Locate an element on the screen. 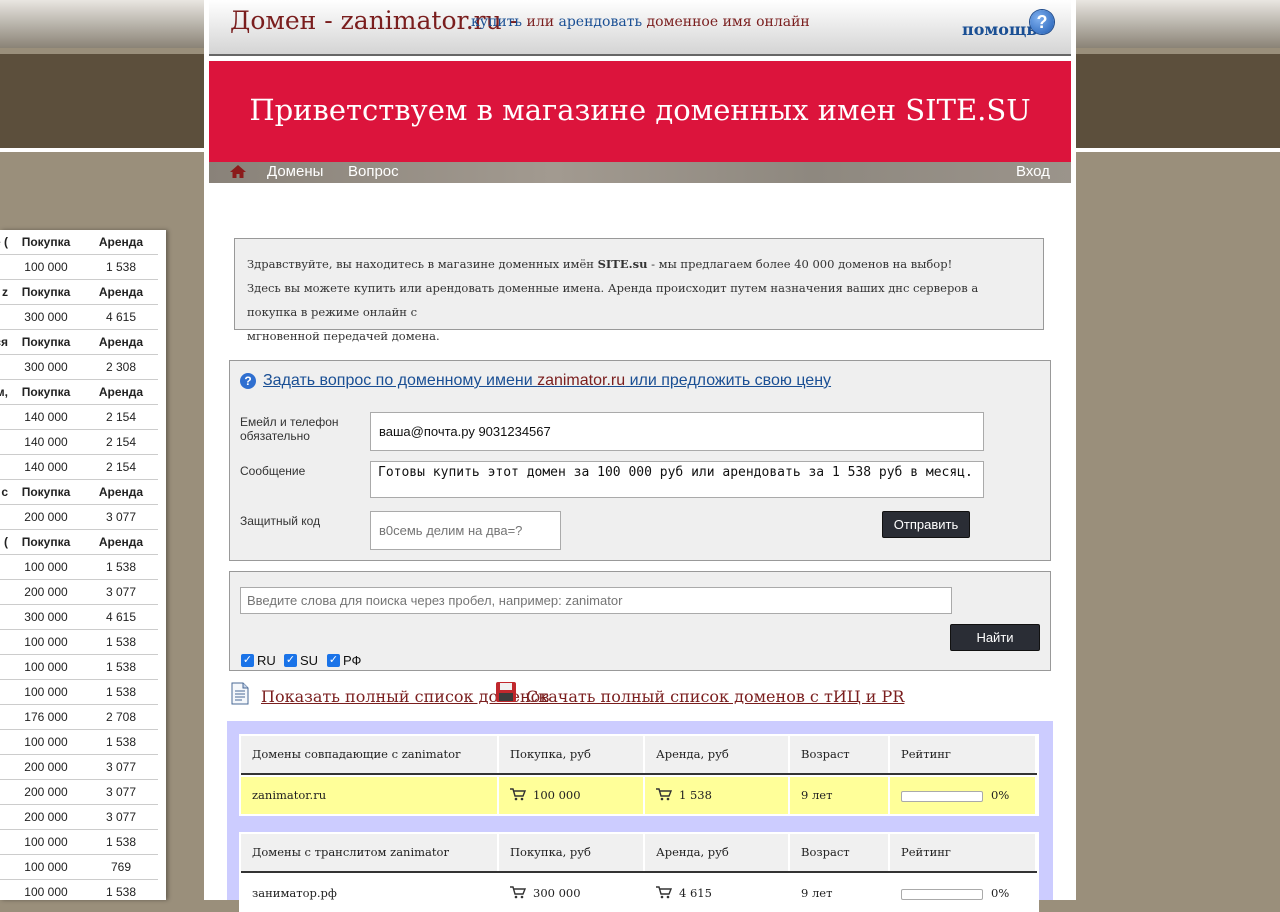  email-phone-input is located at coordinates (677, 431).